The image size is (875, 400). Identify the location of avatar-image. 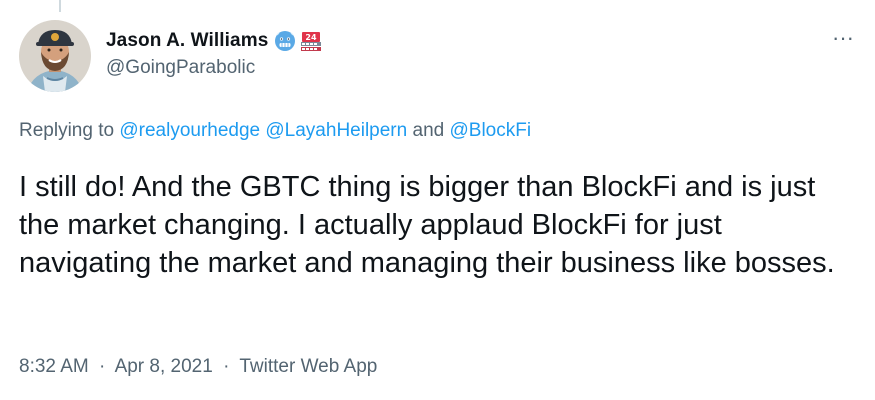
(55, 56).